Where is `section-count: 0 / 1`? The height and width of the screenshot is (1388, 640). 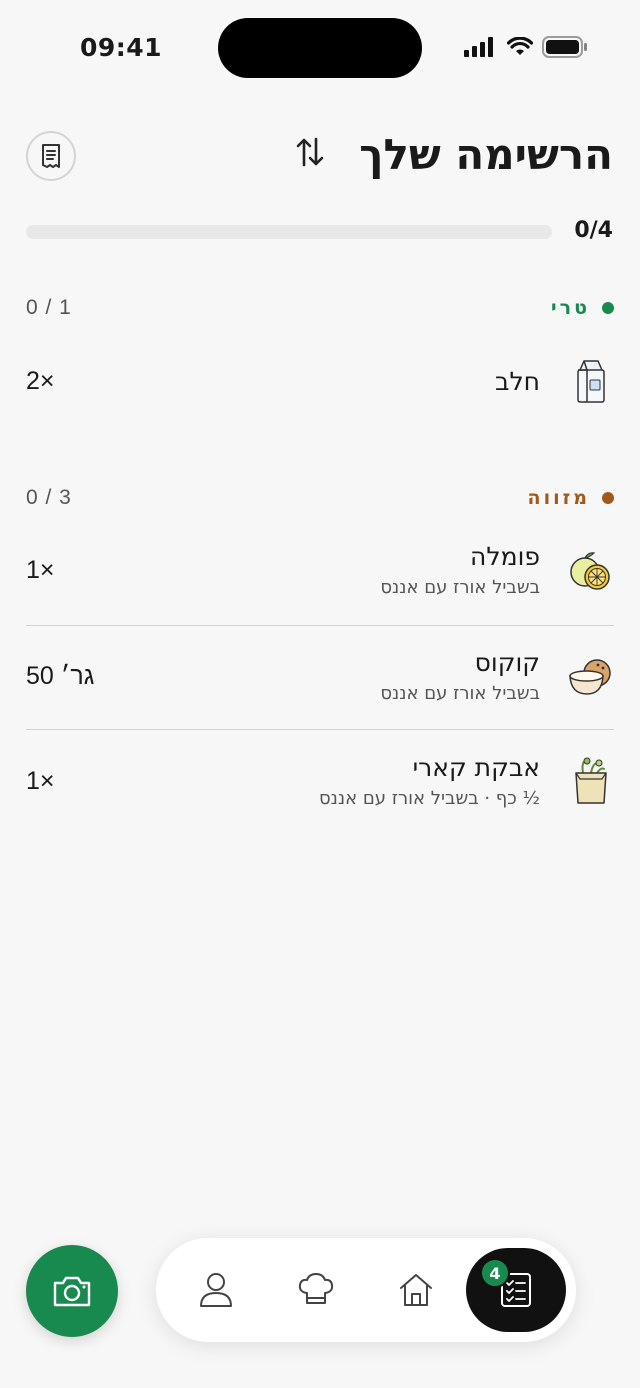
section-count: 0 / 1 is located at coordinates (49, 307).